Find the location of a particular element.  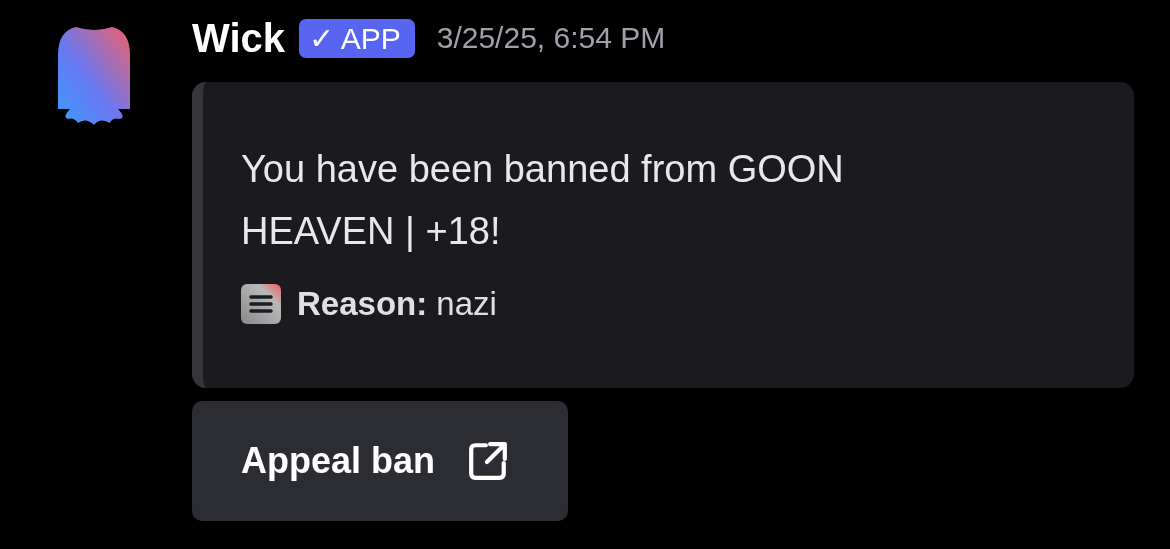

timestamp: 3/25/25, 6:54 PM is located at coordinates (551, 38).